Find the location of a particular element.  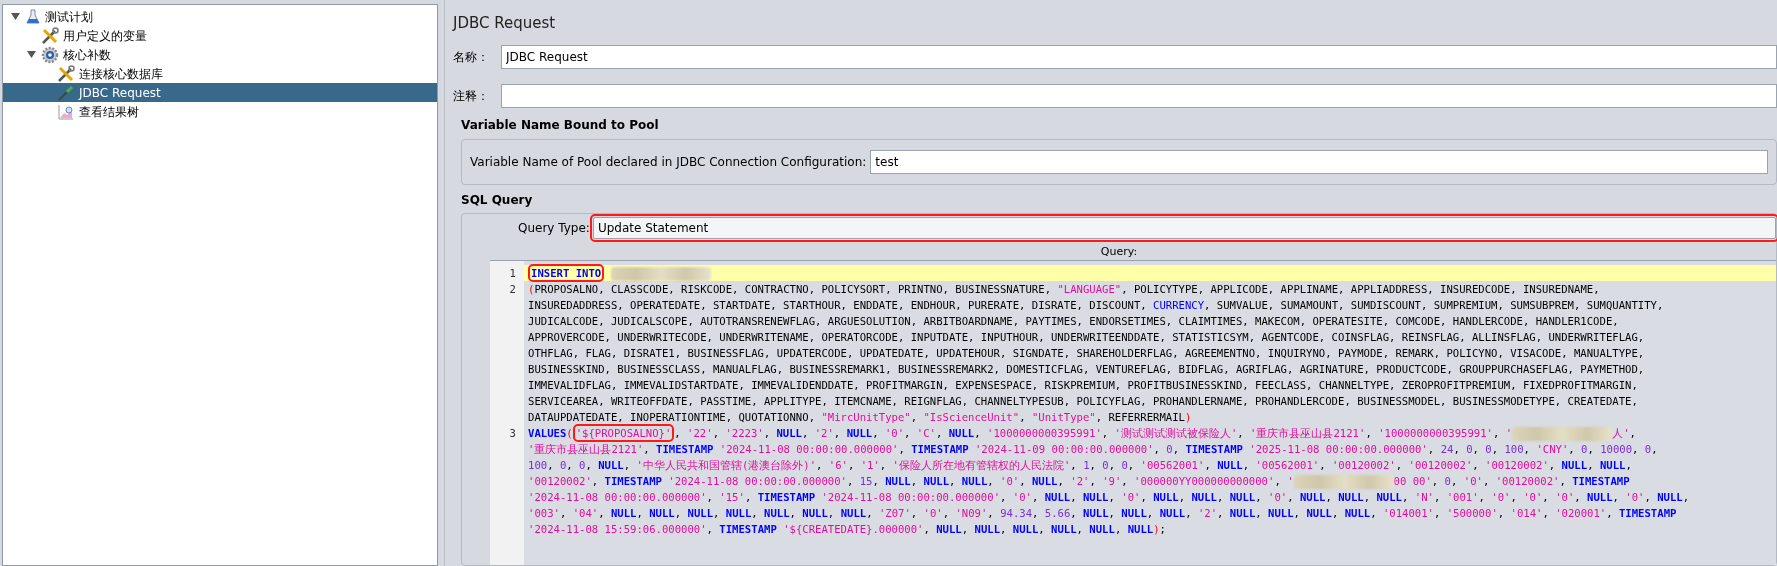

name-label: 名称： is located at coordinates (471, 57).